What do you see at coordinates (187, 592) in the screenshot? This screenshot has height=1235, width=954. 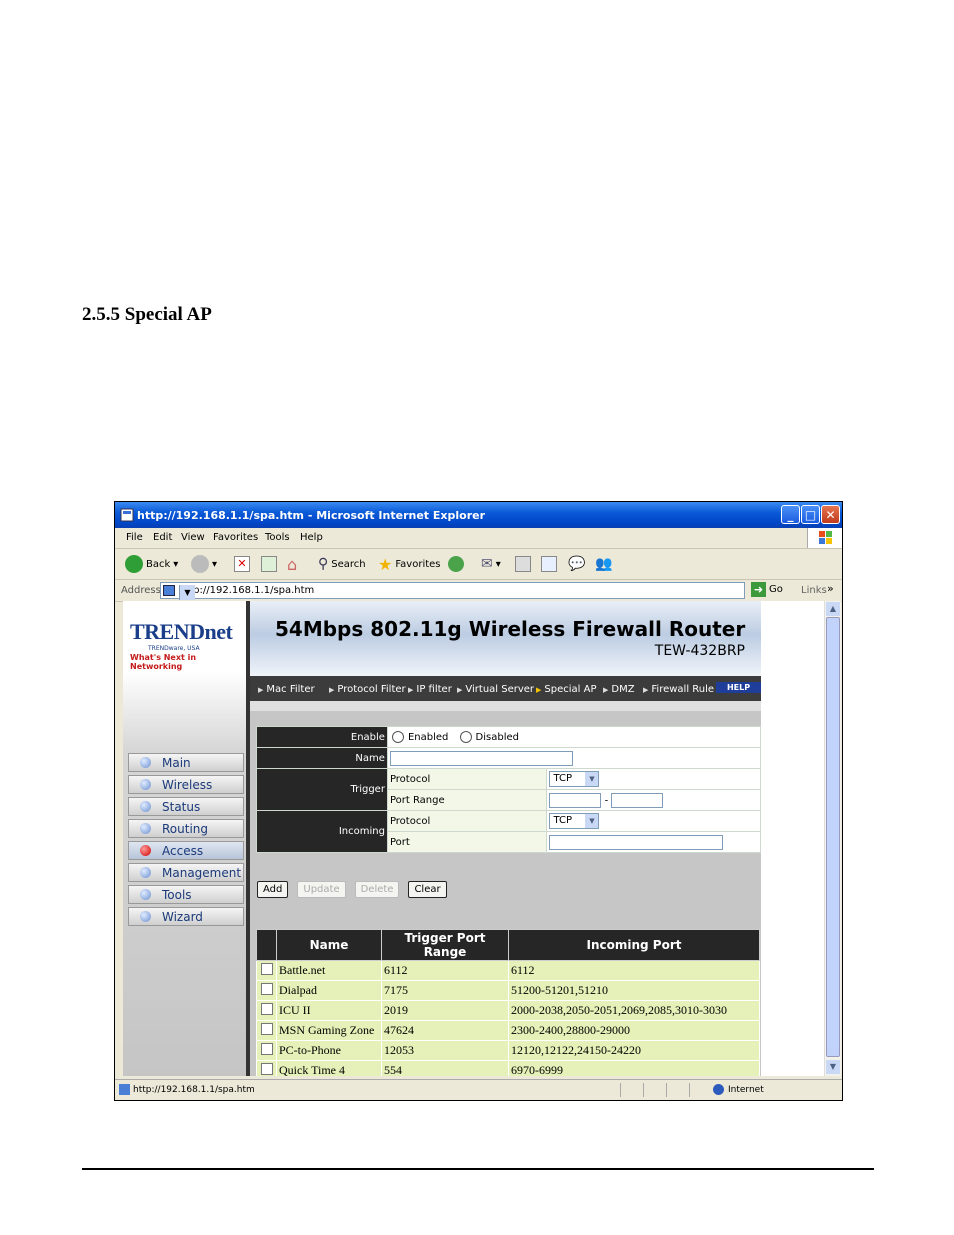 I see `chevron-down-icon: ▼` at bounding box center [187, 592].